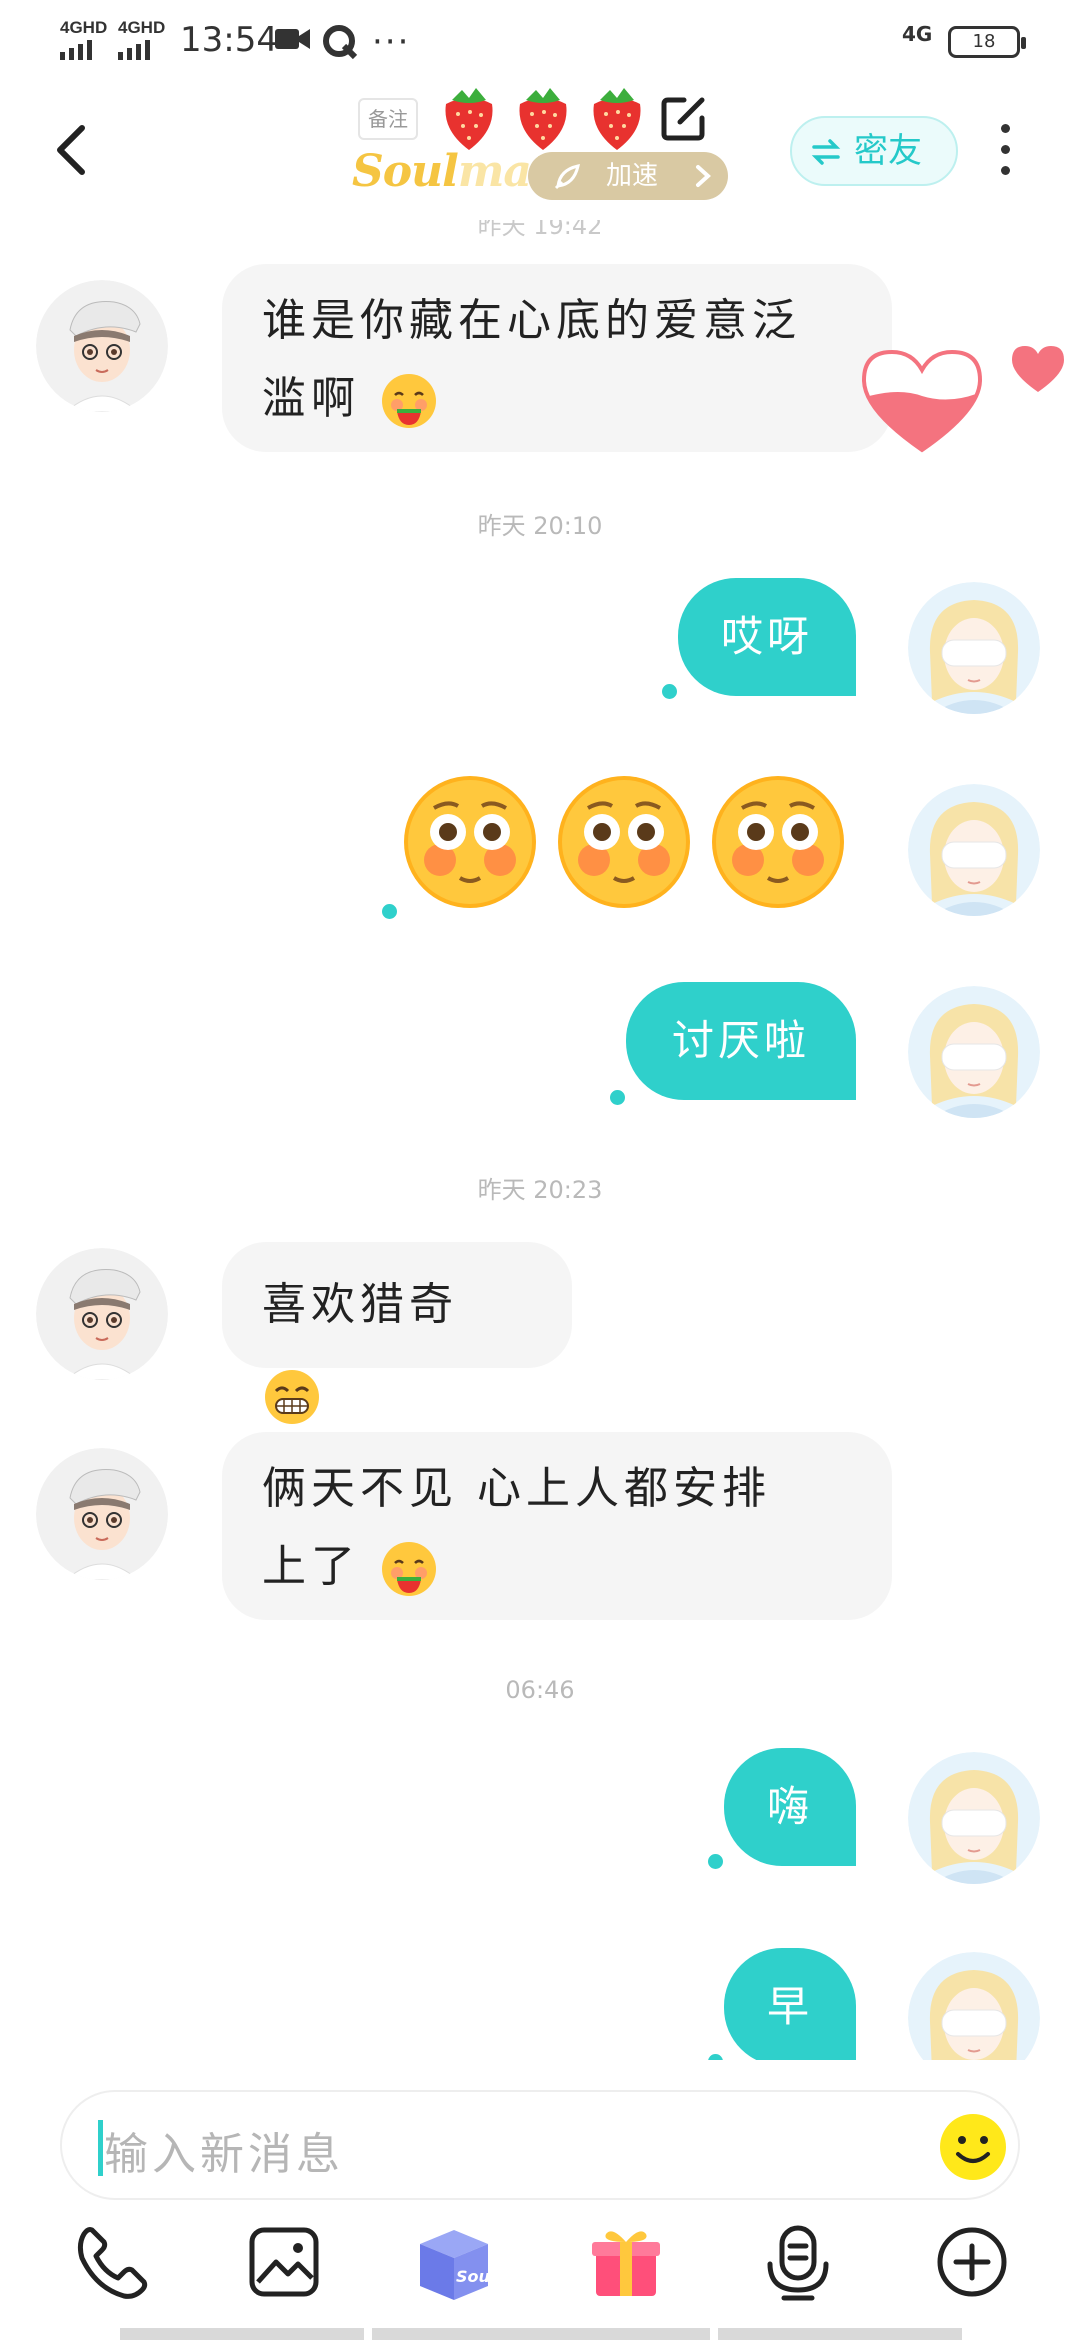 Image resolution: width=1080 pixels, height=2340 pixels. Describe the element at coordinates (100, 2148) in the screenshot. I see `text-caret` at that location.